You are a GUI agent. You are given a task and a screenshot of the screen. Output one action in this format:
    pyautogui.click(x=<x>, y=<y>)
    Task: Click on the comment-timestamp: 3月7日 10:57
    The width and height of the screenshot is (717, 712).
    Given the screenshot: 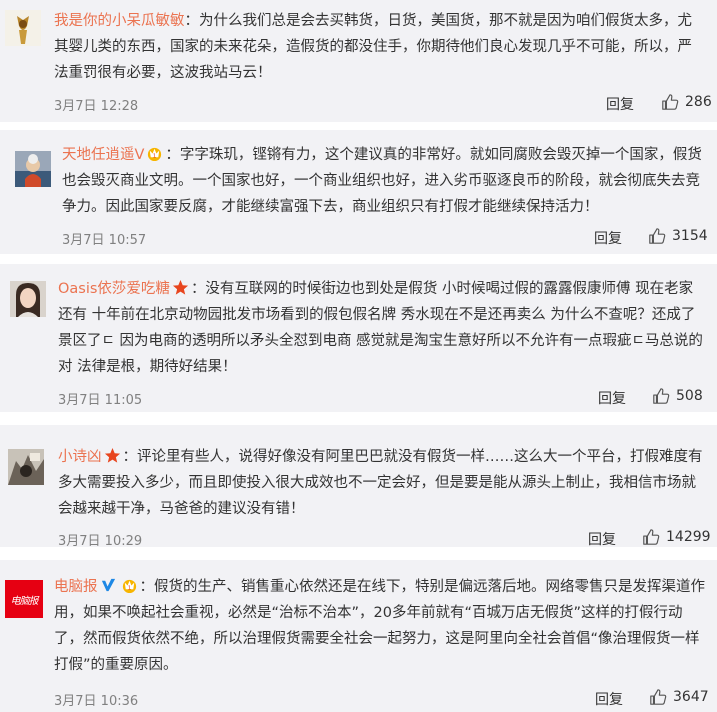 What is the action you would take?
    pyautogui.click(x=104, y=240)
    